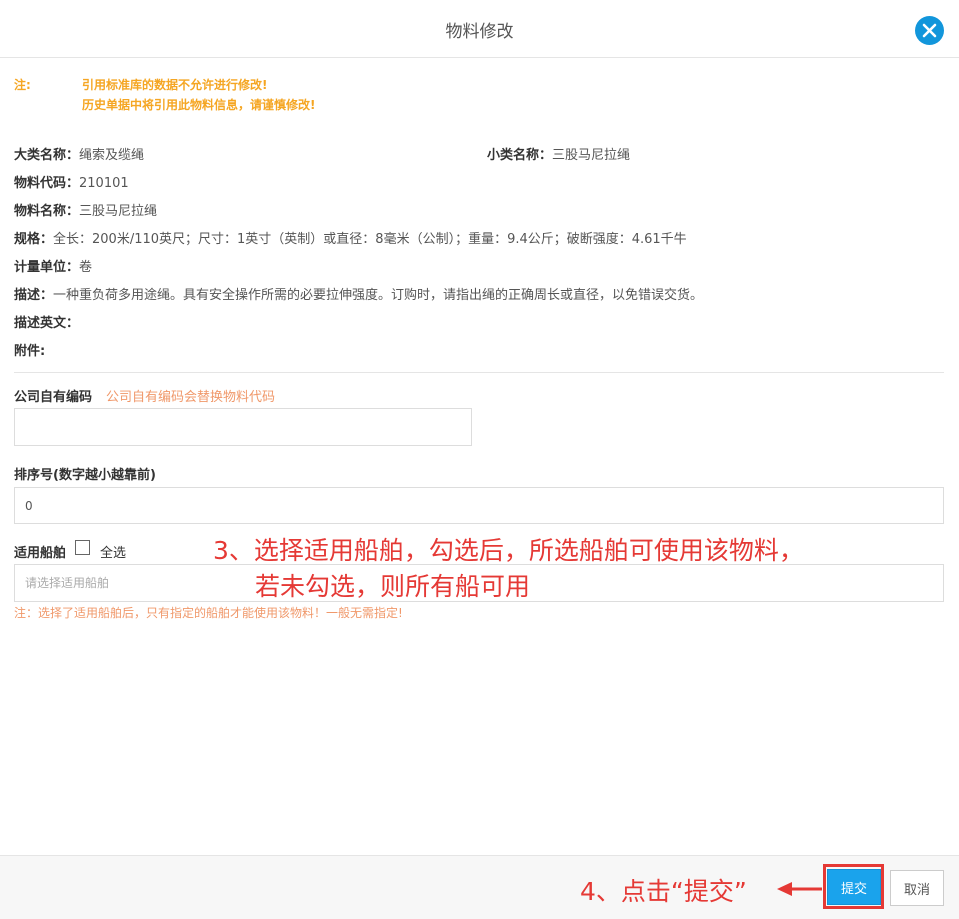  What do you see at coordinates (479, 505) in the screenshot?
I see `sort-input` at bounding box center [479, 505].